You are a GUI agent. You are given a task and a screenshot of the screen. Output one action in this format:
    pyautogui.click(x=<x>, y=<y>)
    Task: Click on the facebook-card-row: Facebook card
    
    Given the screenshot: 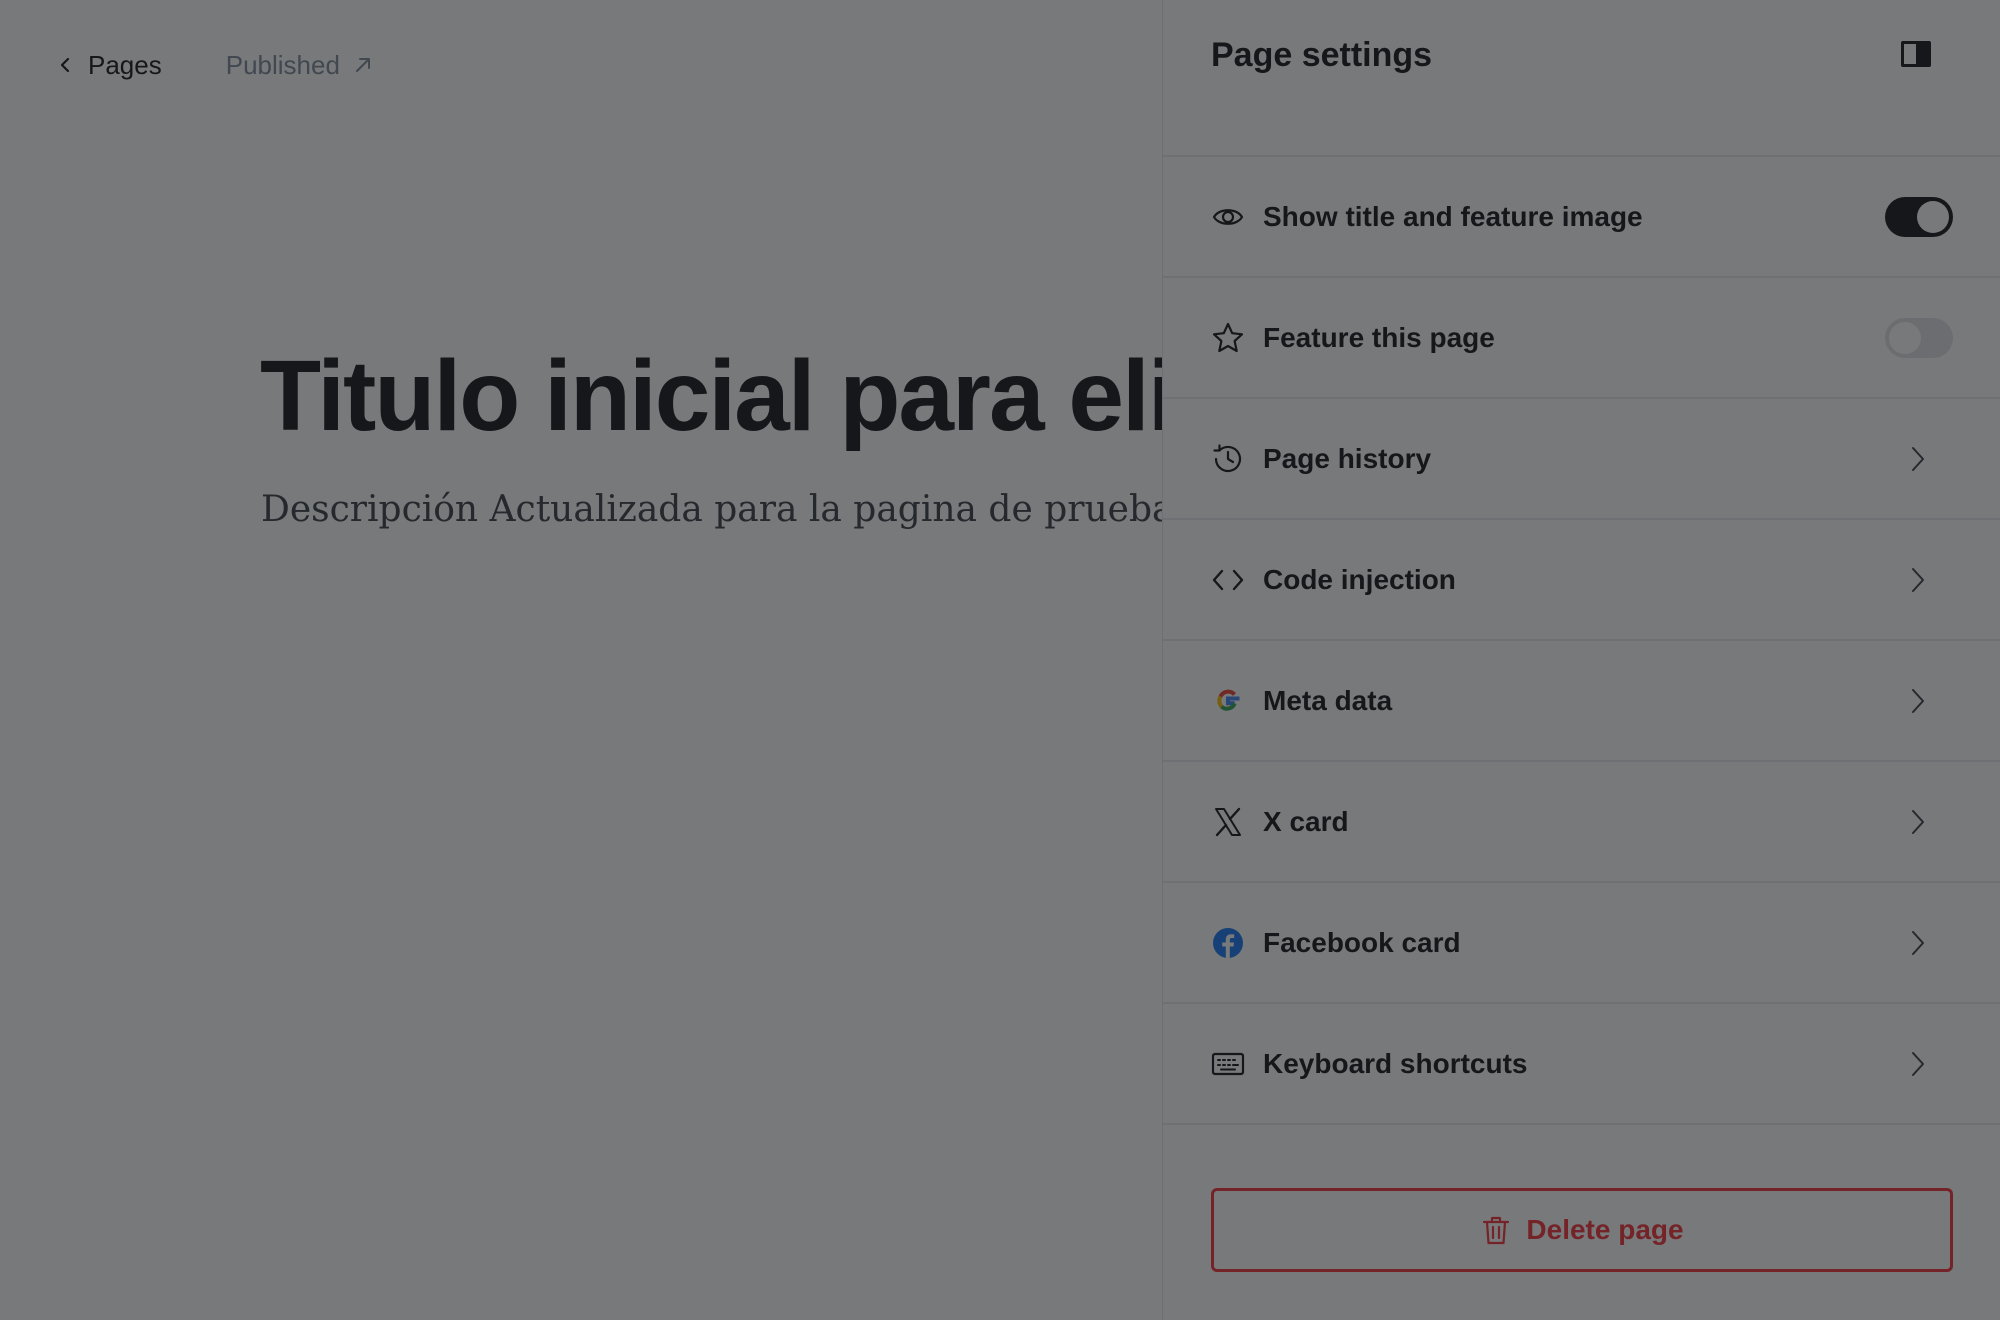 What is the action you would take?
    pyautogui.click(x=1581, y=943)
    